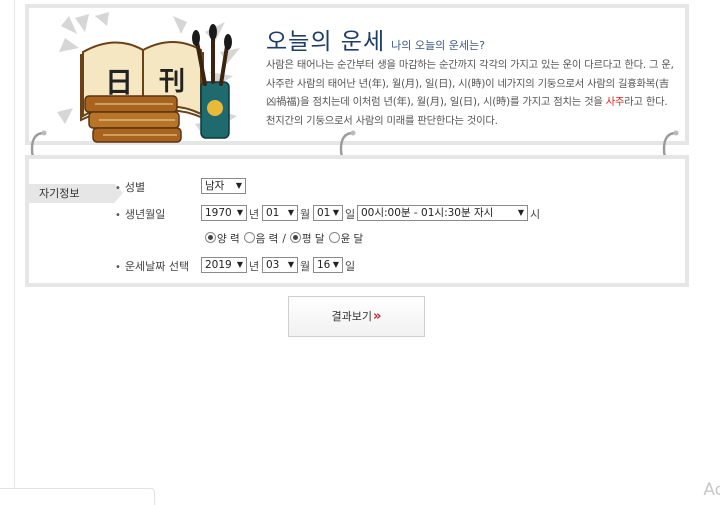  I want to click on page-title: 오늘의 운세, so click(326, 42).